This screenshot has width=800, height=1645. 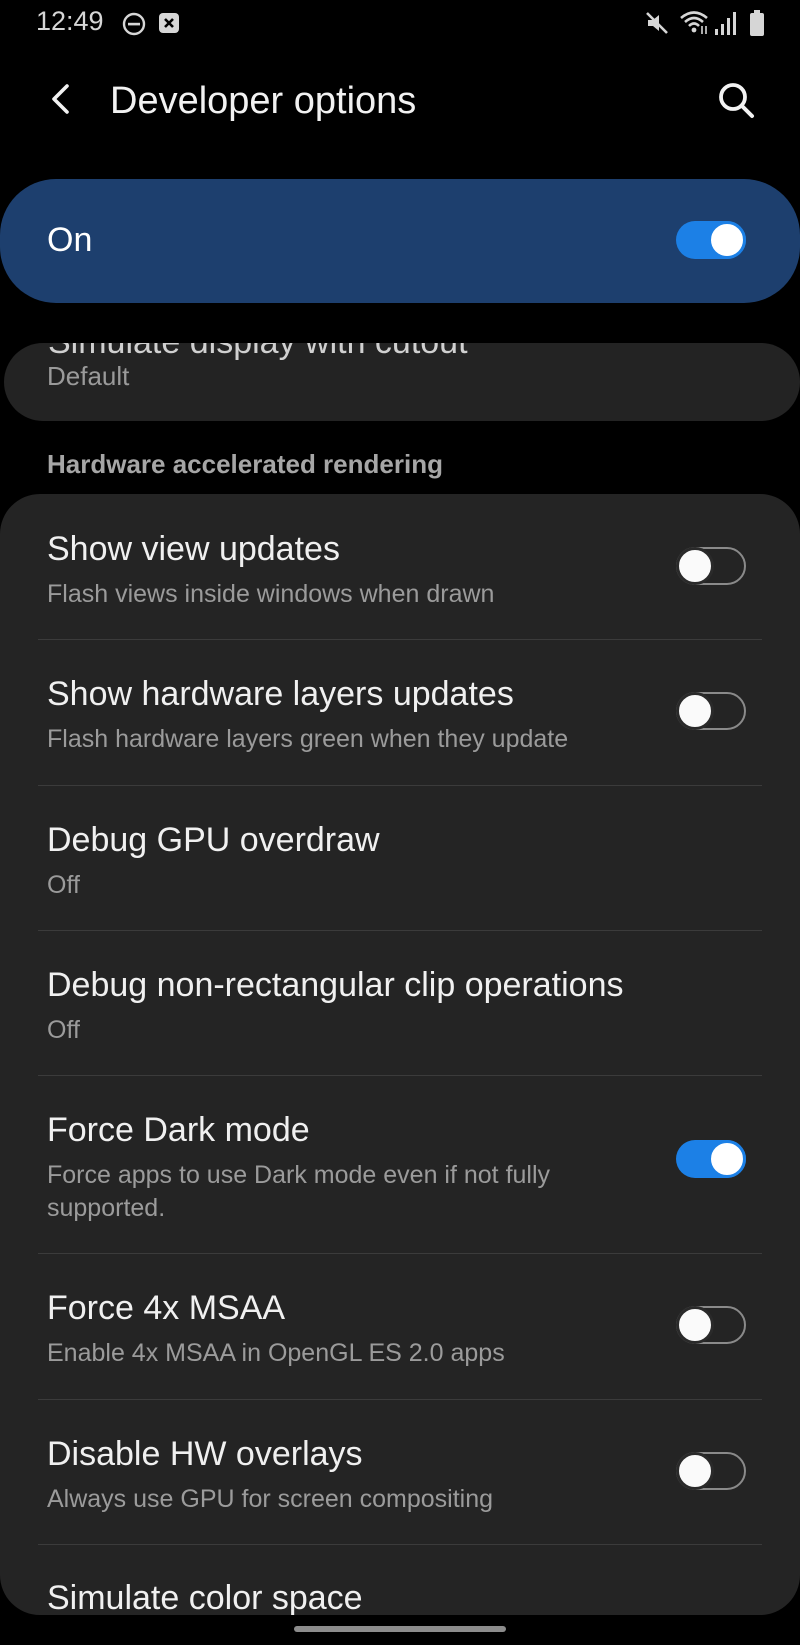 I want to click on back-button, so click(x=63, y=99).